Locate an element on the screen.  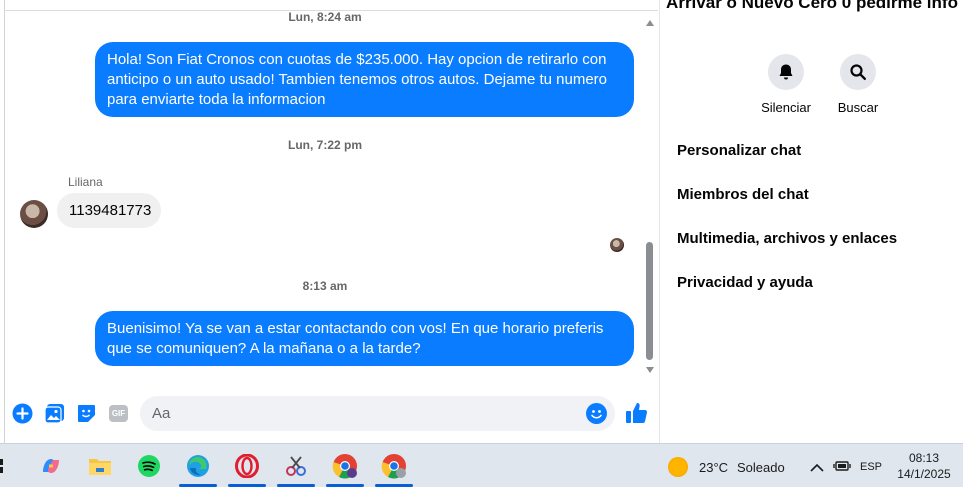
chat-members-row: Miembros del chat is located at coordinates (820, 194).